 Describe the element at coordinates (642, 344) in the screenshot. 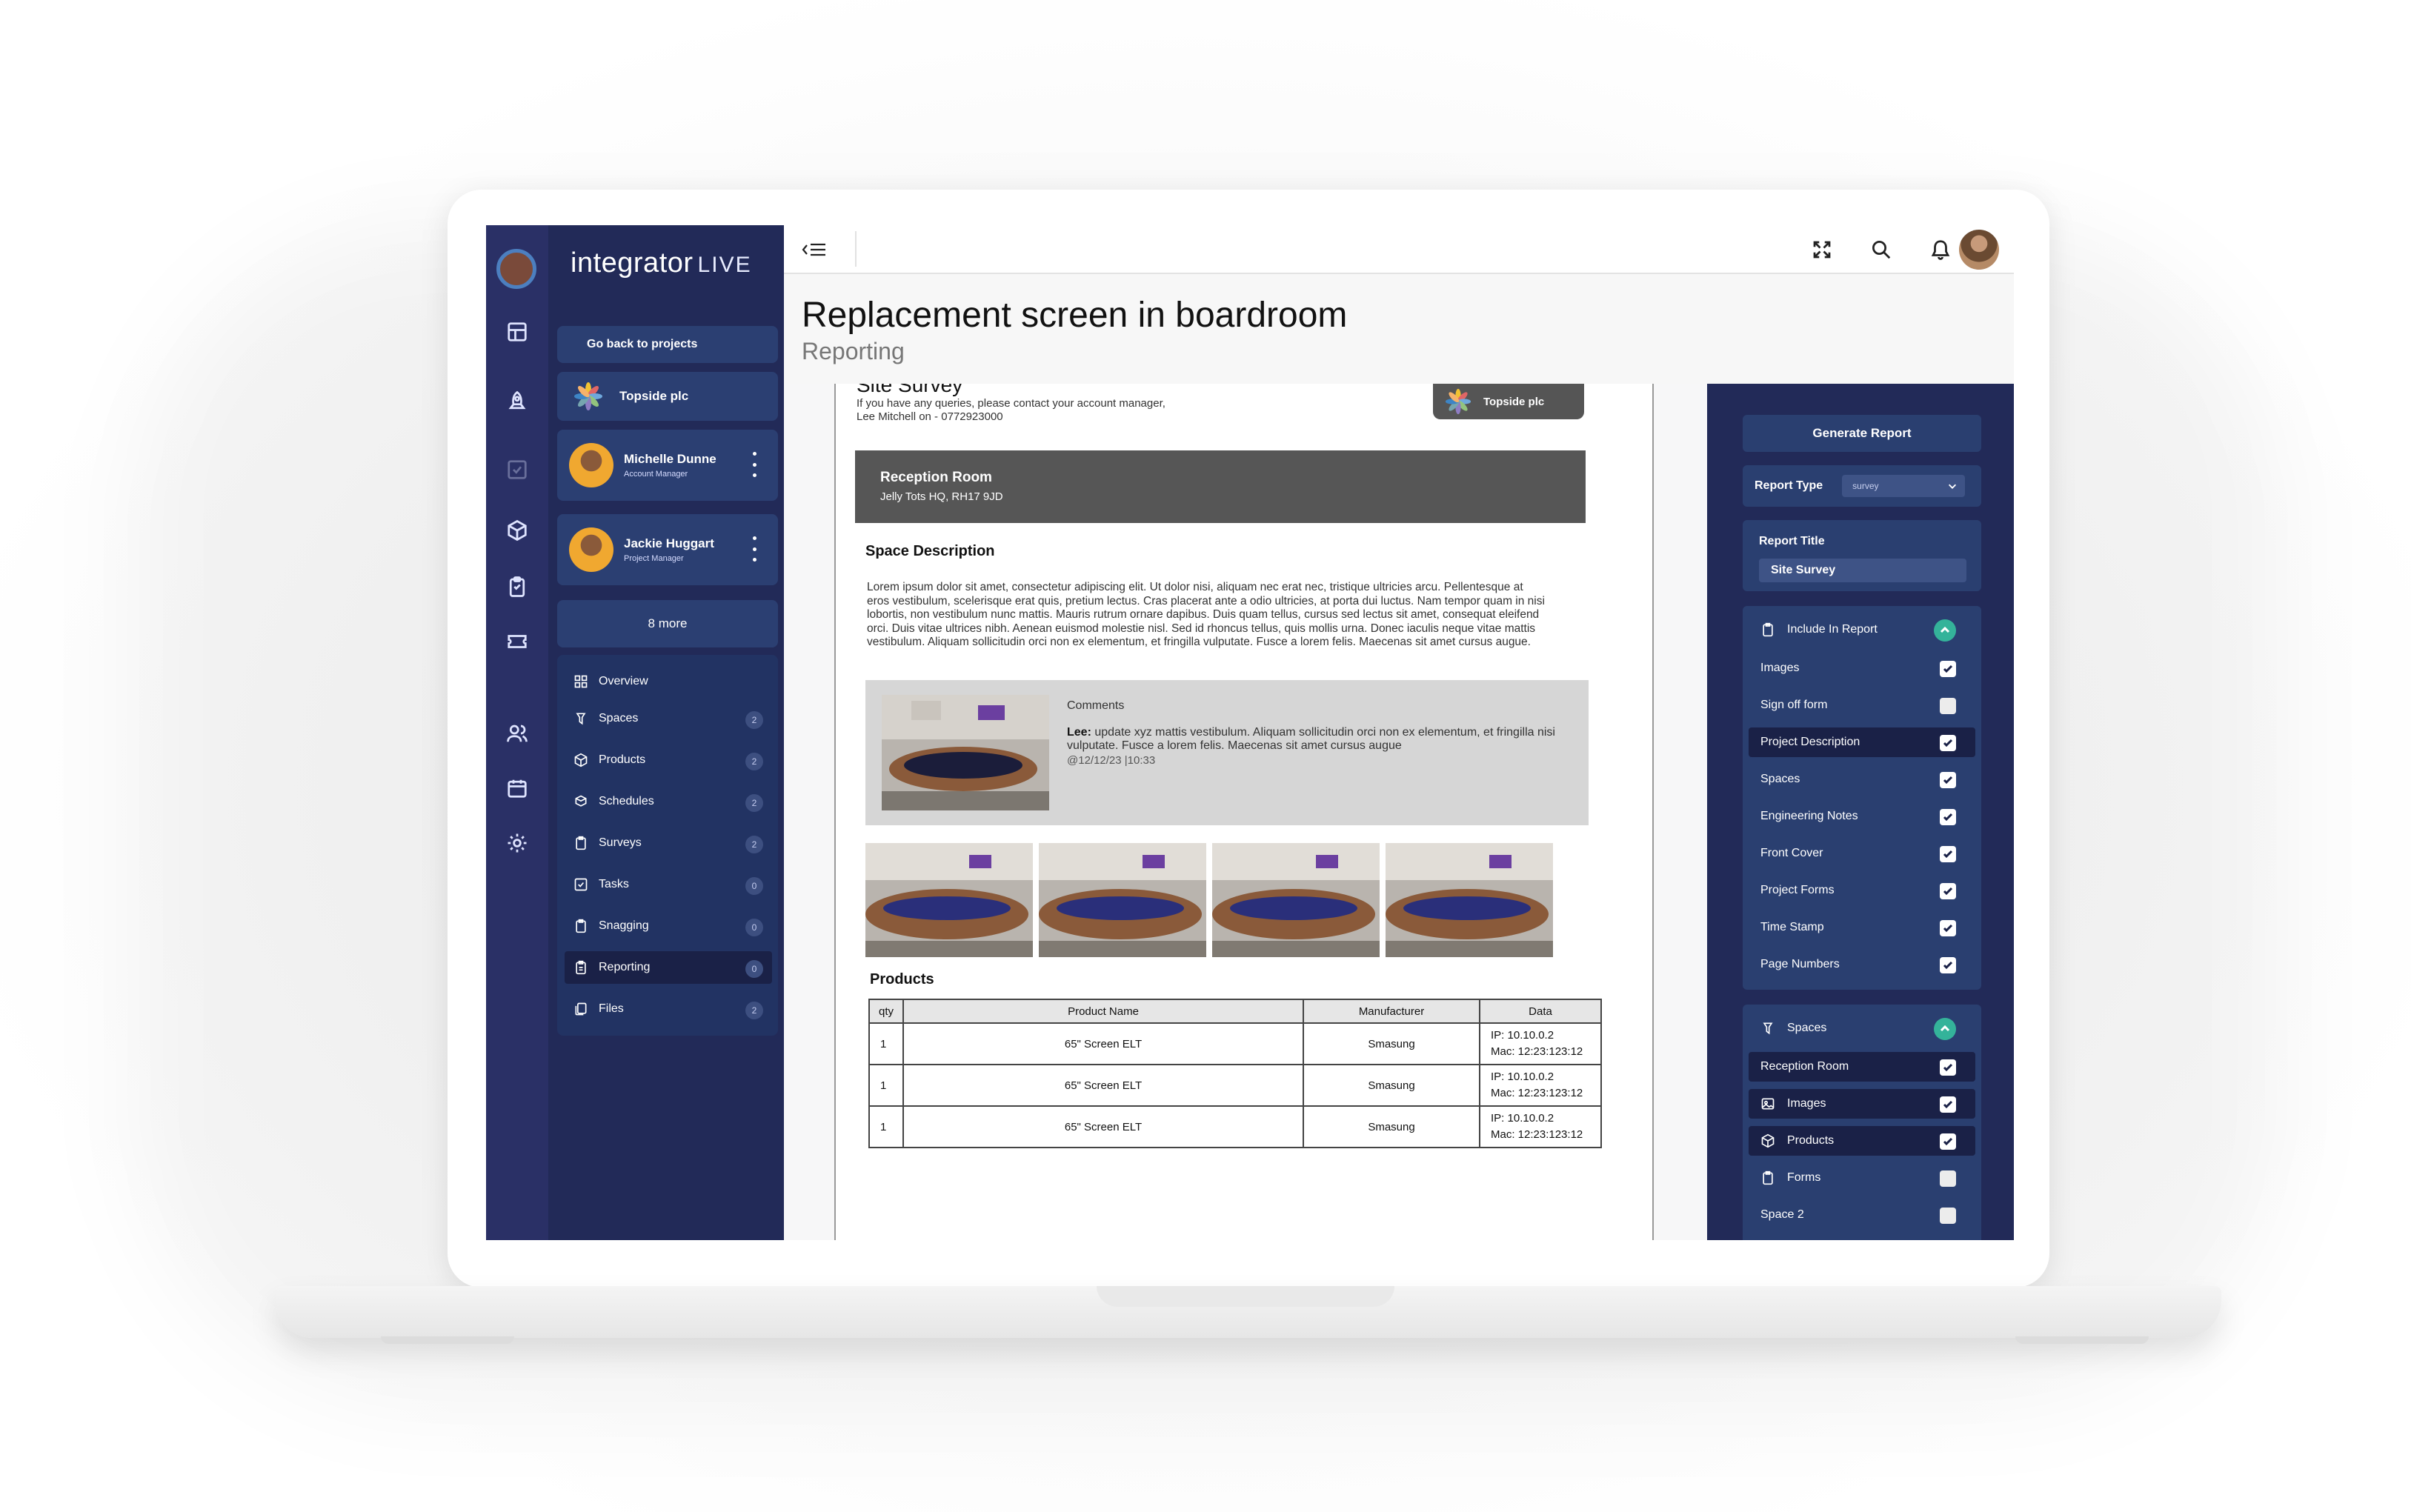

I see `go-back-label: Go back to projects` at that location.